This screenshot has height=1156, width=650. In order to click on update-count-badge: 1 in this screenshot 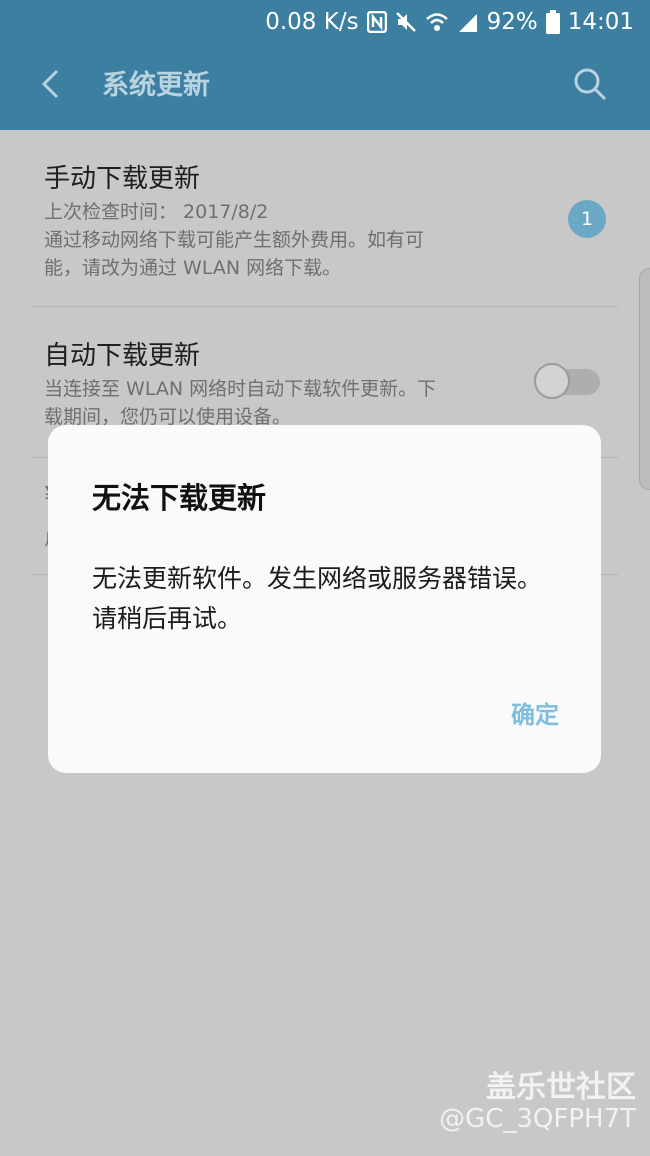, I will do `click(587, 219)`.